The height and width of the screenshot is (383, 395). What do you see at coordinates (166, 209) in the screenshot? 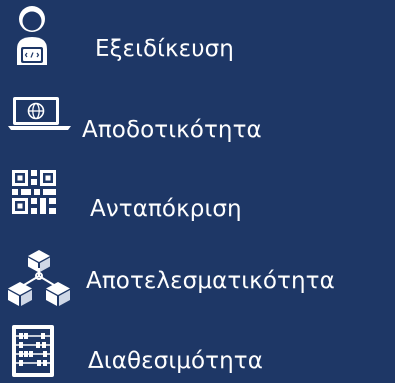
I see `feature-label: Ανταπόκριση` at bounding box center [166, 209].